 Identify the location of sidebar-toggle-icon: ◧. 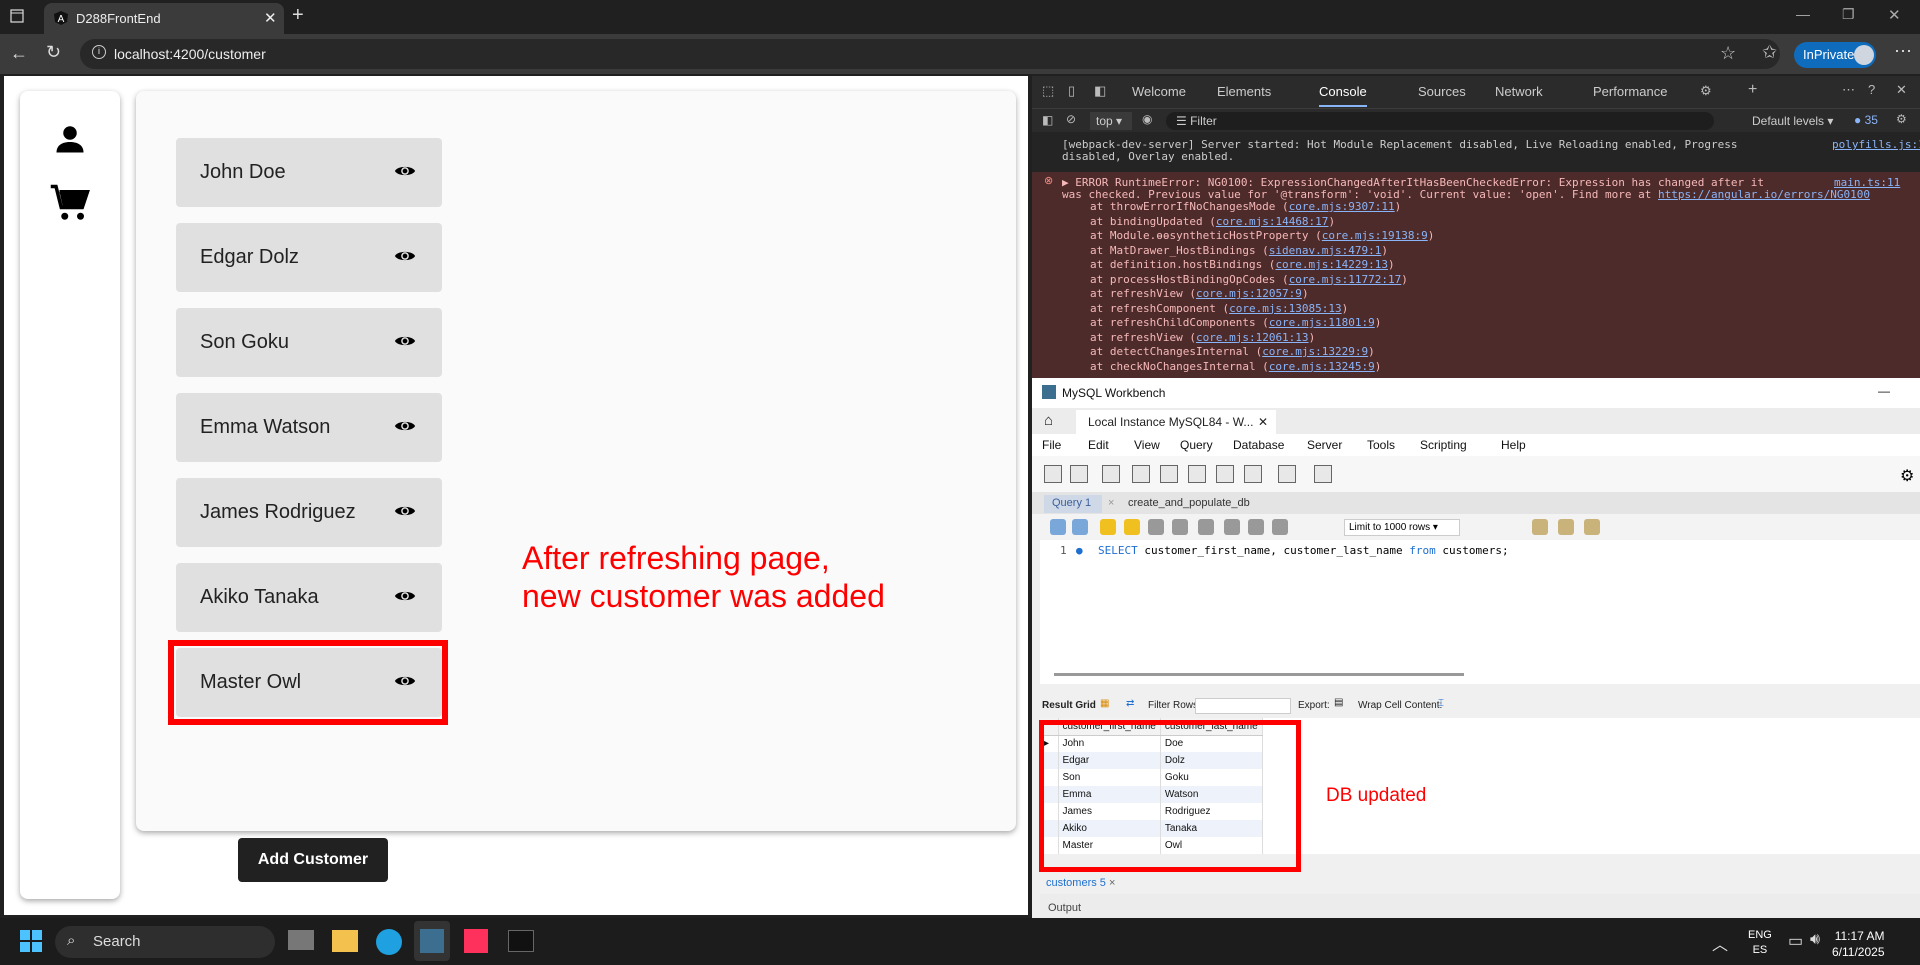
(1100, 91).